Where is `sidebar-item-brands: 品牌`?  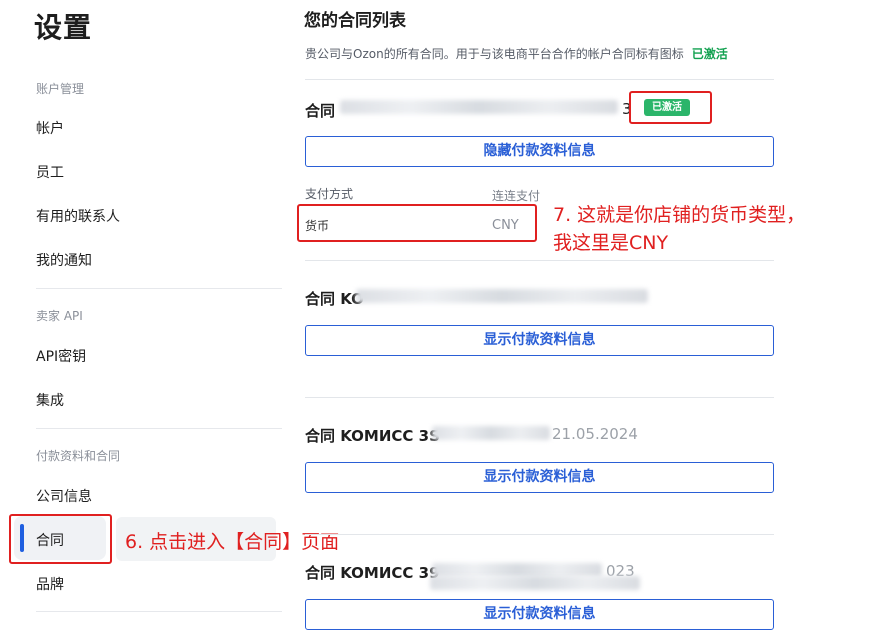
sidebar-item-brands: 品牌 is located at coordinates (50, 584).